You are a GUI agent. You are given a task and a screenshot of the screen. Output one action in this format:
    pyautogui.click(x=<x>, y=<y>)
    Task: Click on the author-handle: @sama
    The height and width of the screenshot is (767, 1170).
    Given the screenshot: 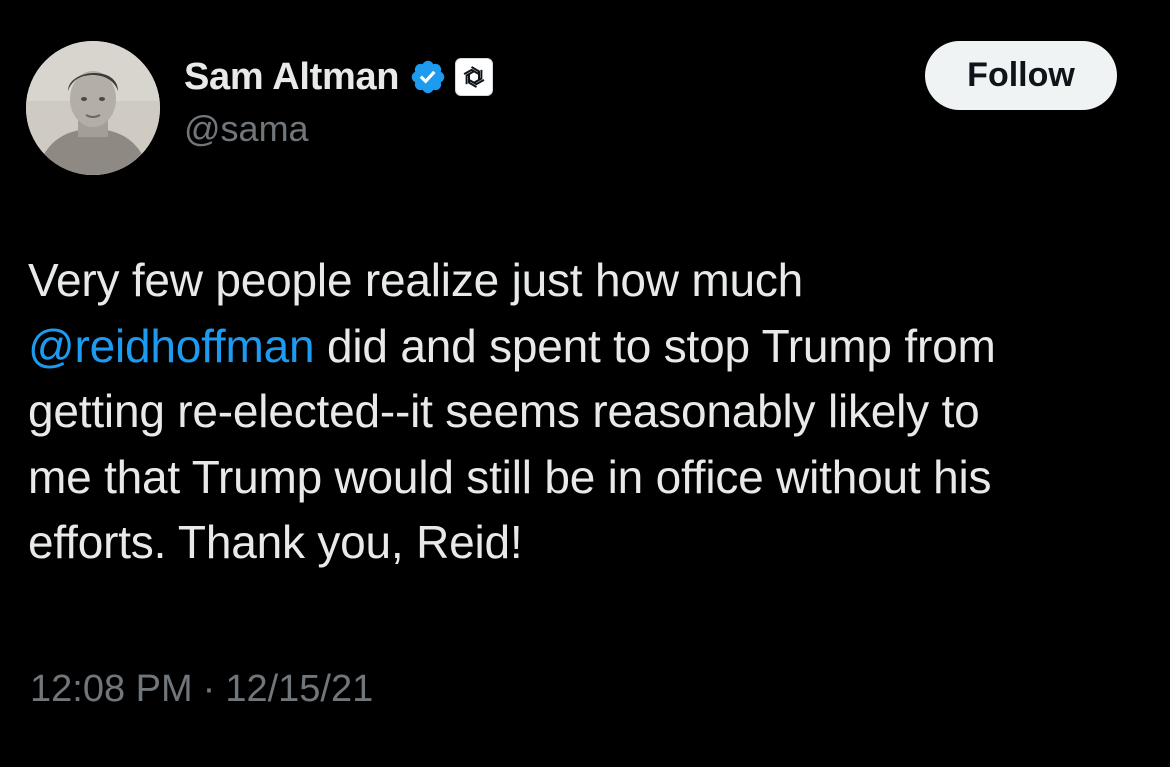 What is the action you would take?
    pyautogui.click(x=246, y=129)
    